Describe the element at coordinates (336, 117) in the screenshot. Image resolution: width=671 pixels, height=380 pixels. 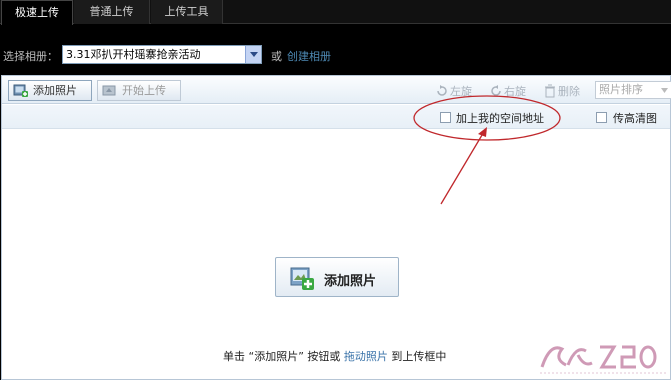
I see `upload-options-row: 加上我的空间地址 传高清图` at that location.